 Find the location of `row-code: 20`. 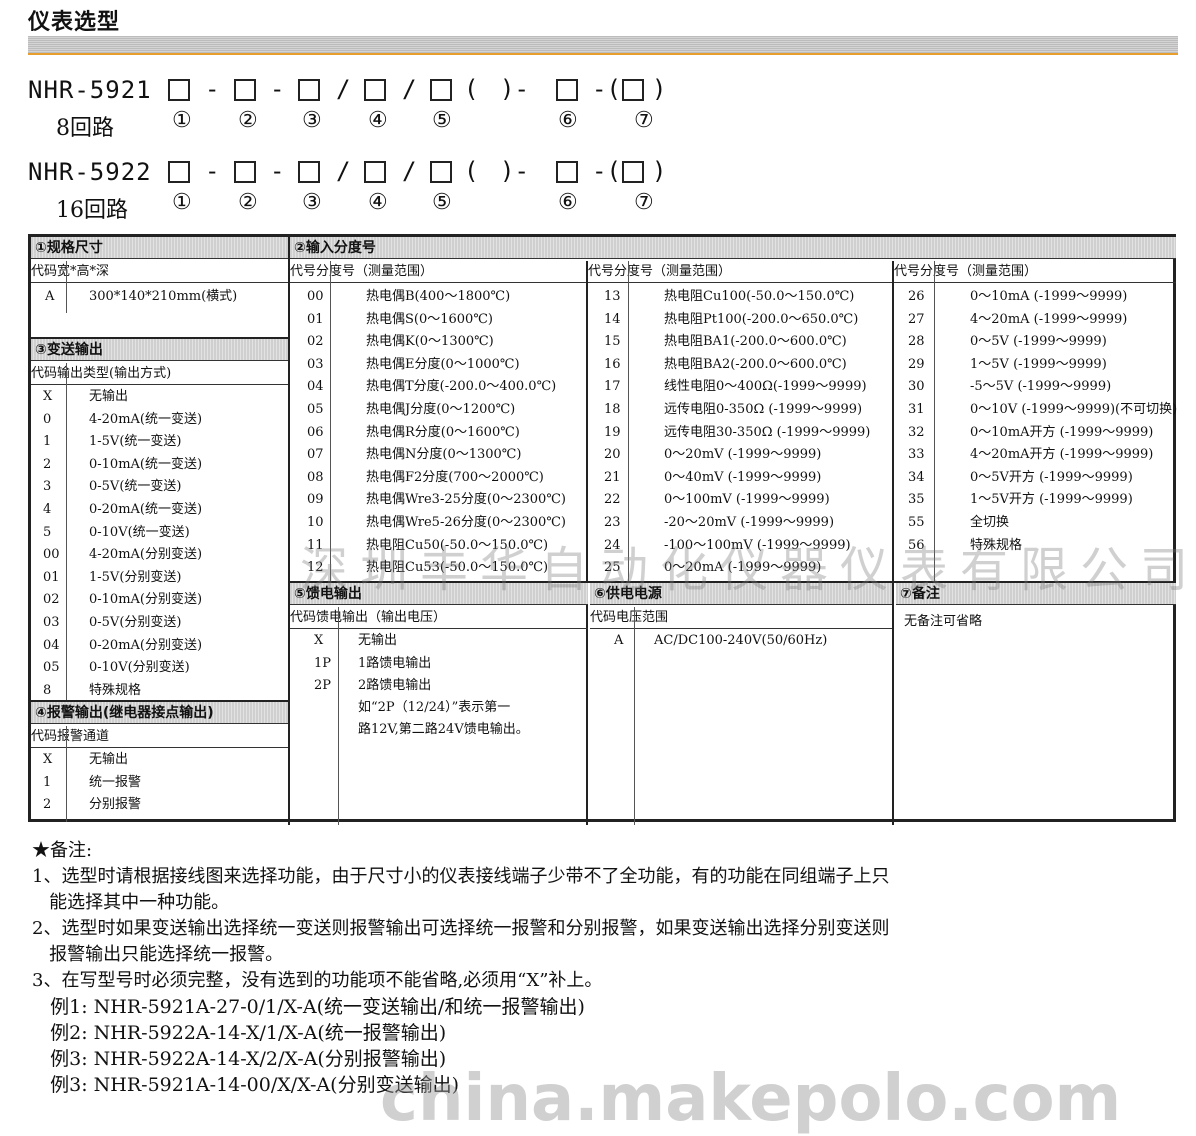

row-code: 20 is located at coordinates (612, 455).